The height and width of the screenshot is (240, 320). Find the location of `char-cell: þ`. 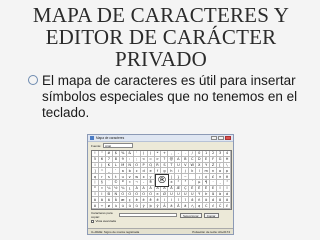

char-cell: þ is located at coordinates (151, 206).